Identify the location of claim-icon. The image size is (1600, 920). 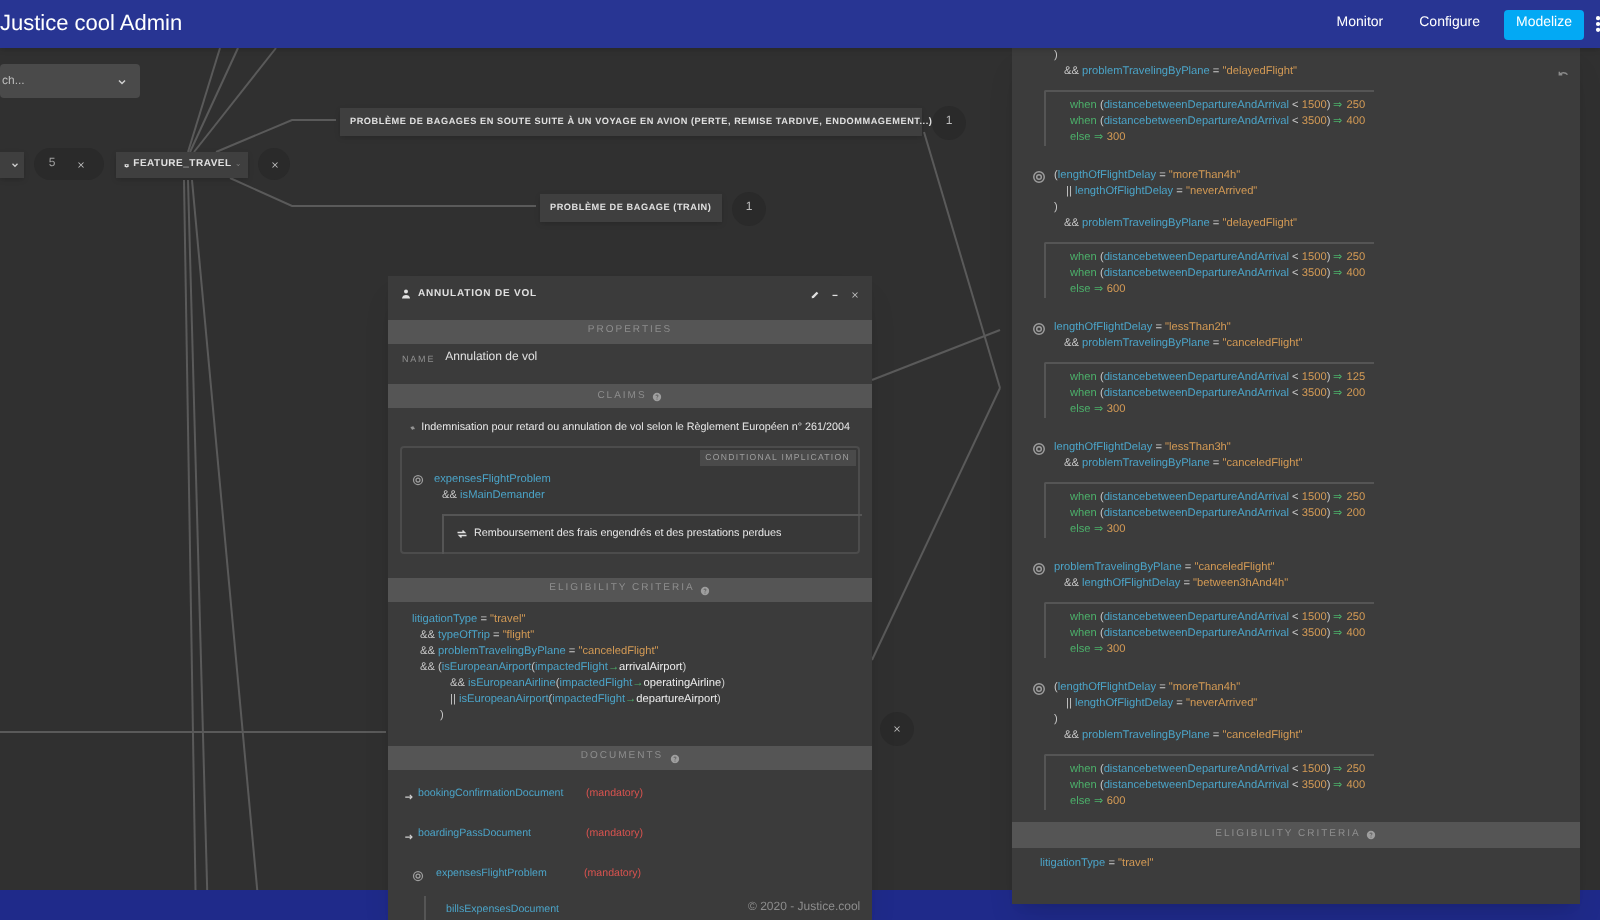
(462, 534).